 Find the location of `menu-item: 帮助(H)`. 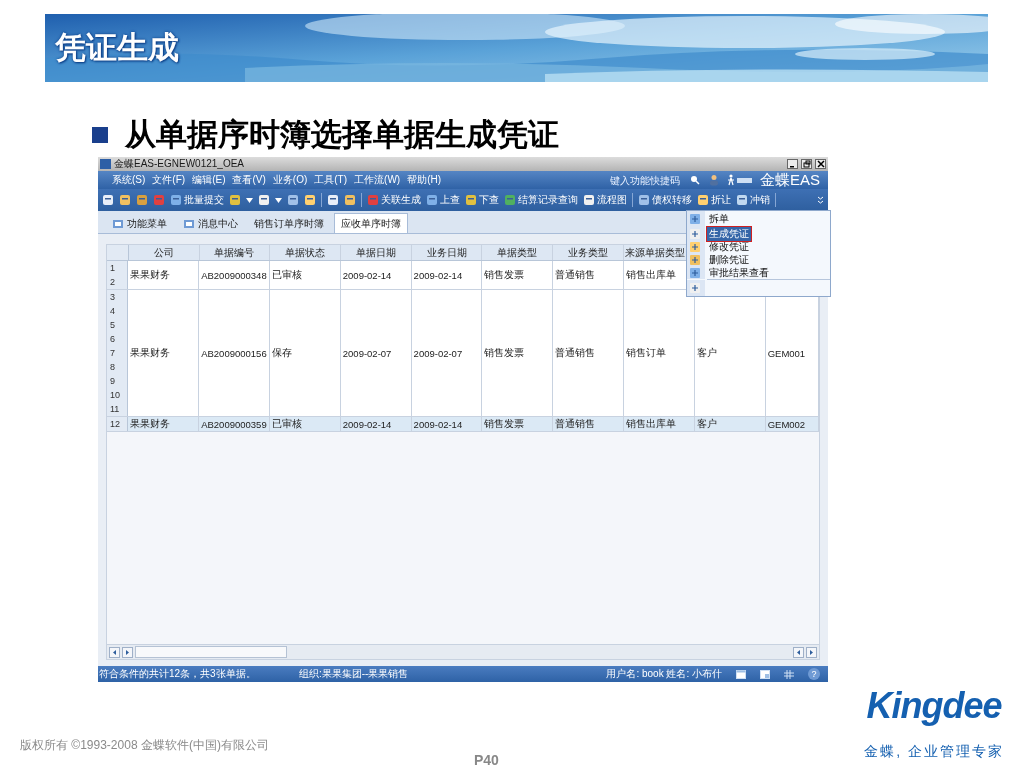

menu-item: 帮助(H) is located at coordinates (424, 180).